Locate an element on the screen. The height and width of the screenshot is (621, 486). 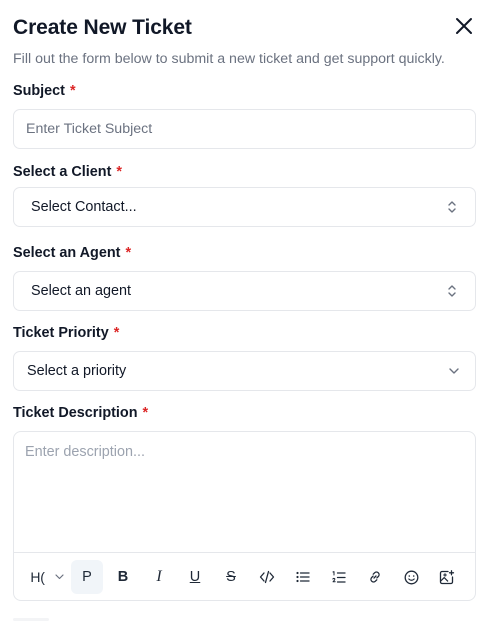
smiley-icon is located at coordinates (411, 577).